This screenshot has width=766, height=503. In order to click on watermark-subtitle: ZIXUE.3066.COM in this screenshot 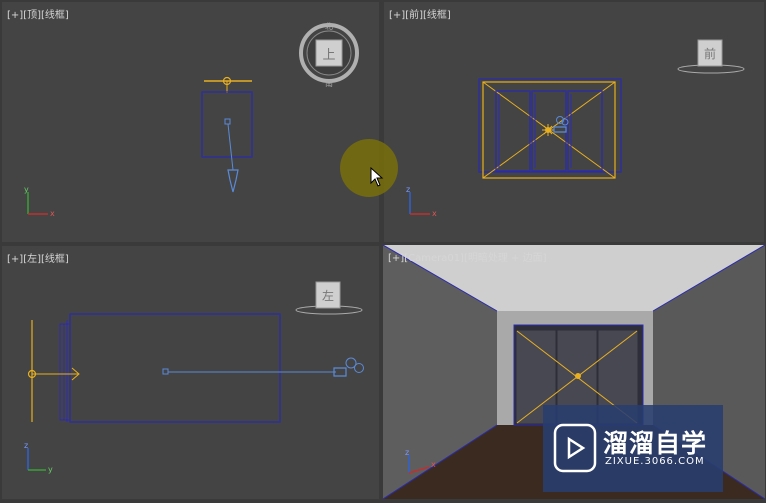, I will do `click(655, 461)`.